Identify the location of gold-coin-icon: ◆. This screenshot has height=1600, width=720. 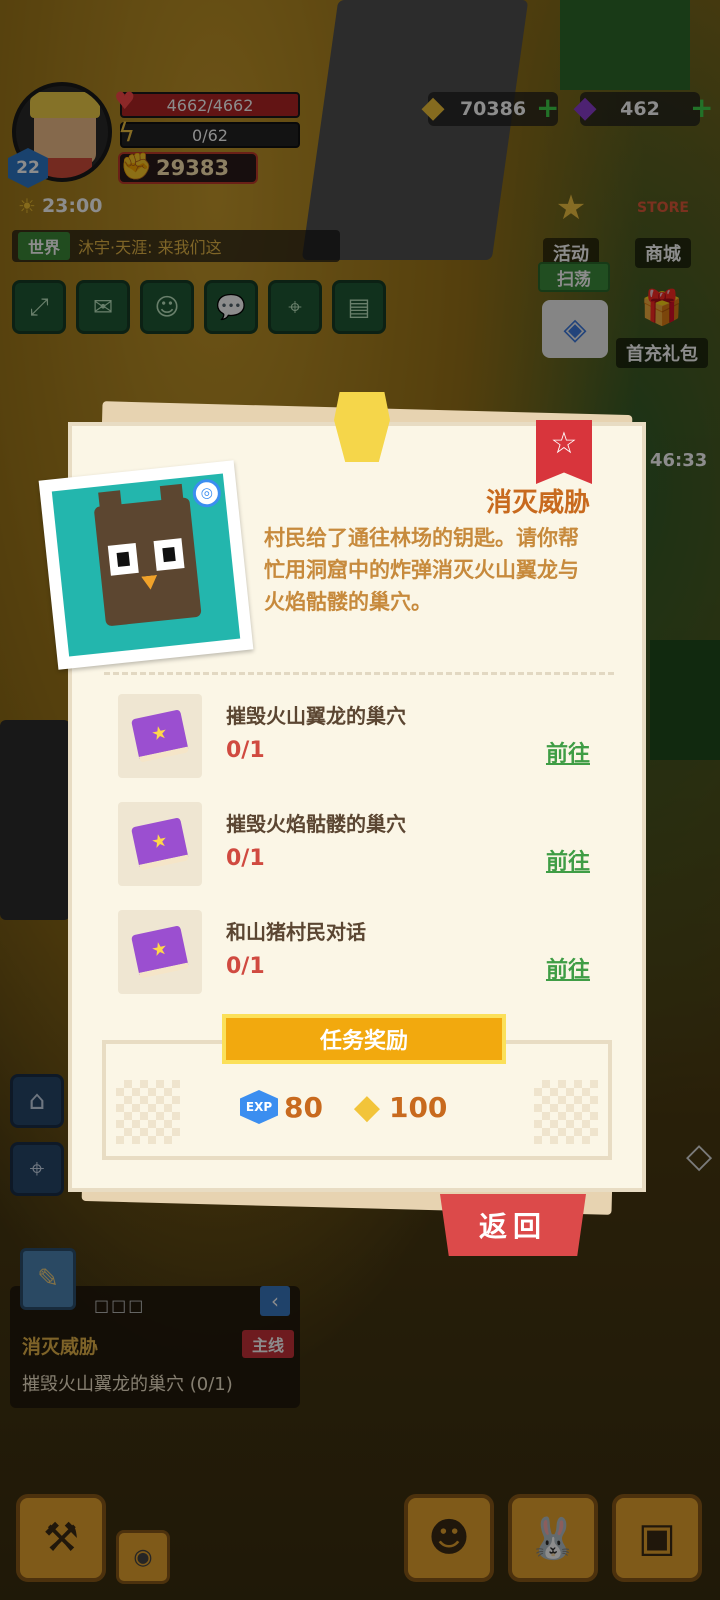
(367, 1107).